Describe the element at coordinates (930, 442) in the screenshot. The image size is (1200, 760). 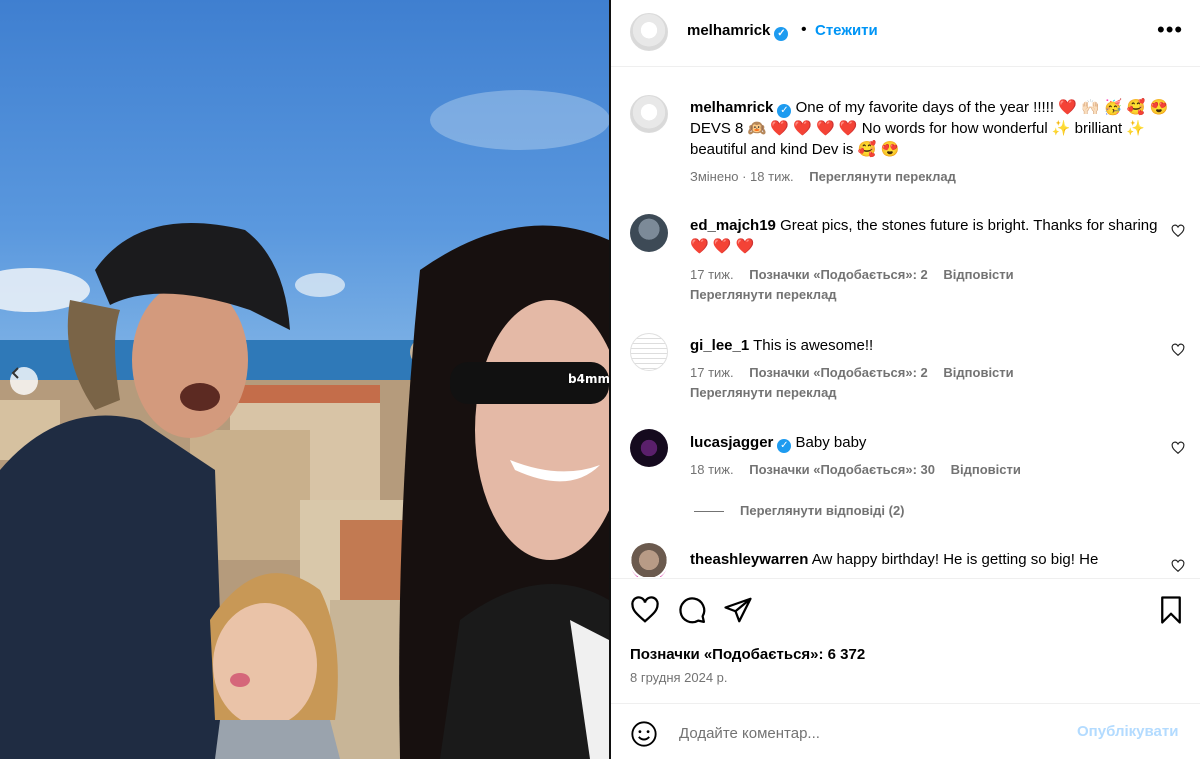
I see `comment-text: lucasjagger ✓ Baby baby` at that location.